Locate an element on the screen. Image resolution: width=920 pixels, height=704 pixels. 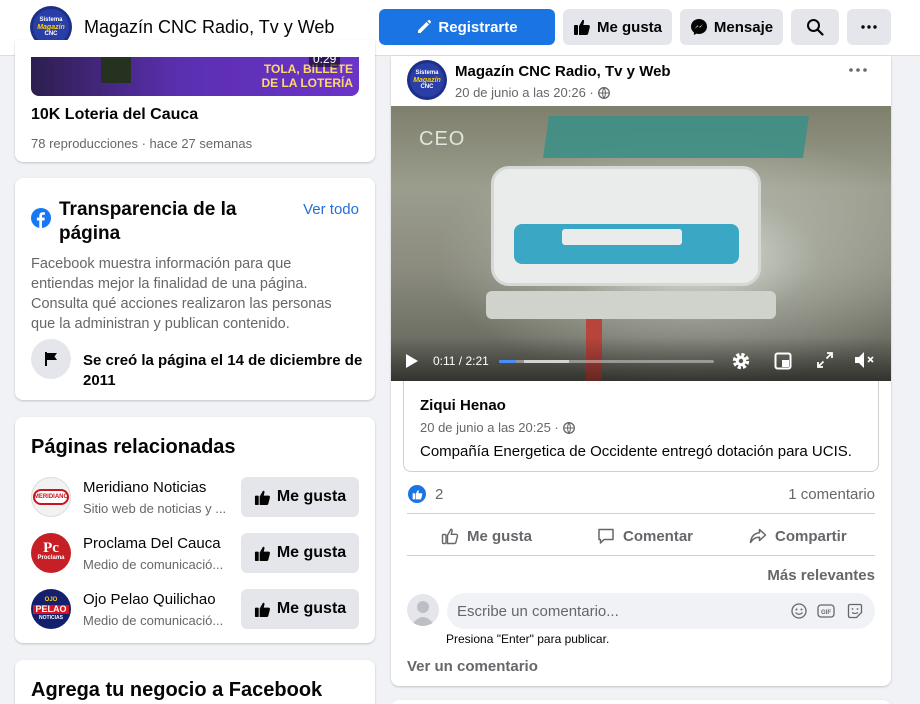
related-page-name: Ojo Pelao Quilichao is located at coordinates (149, 599).